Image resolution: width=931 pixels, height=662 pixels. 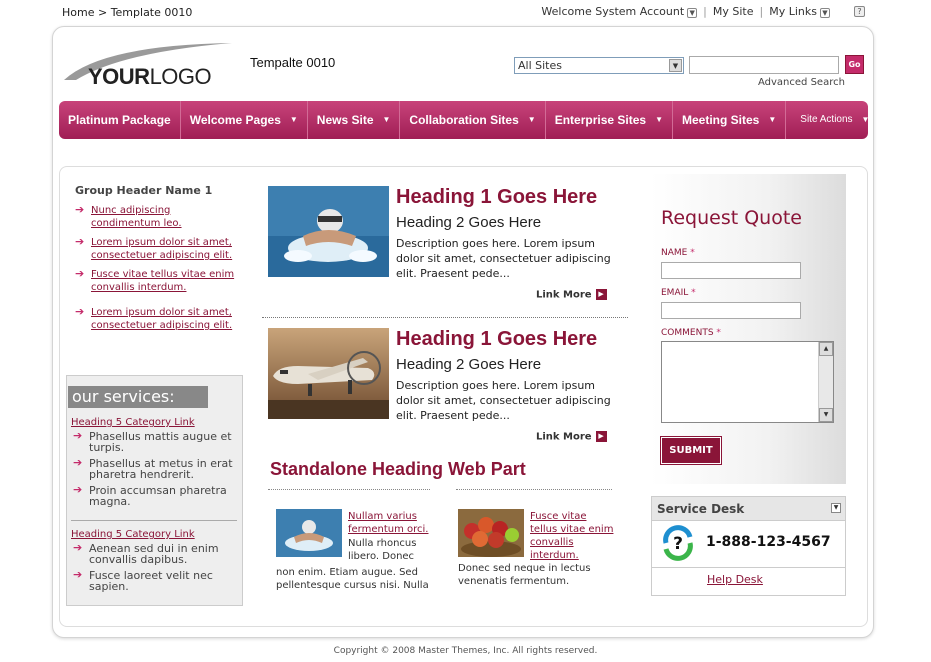 I want to click on list-item: ➔ Nunc adipiscing condimentum leo., so click(x=155, y=216).